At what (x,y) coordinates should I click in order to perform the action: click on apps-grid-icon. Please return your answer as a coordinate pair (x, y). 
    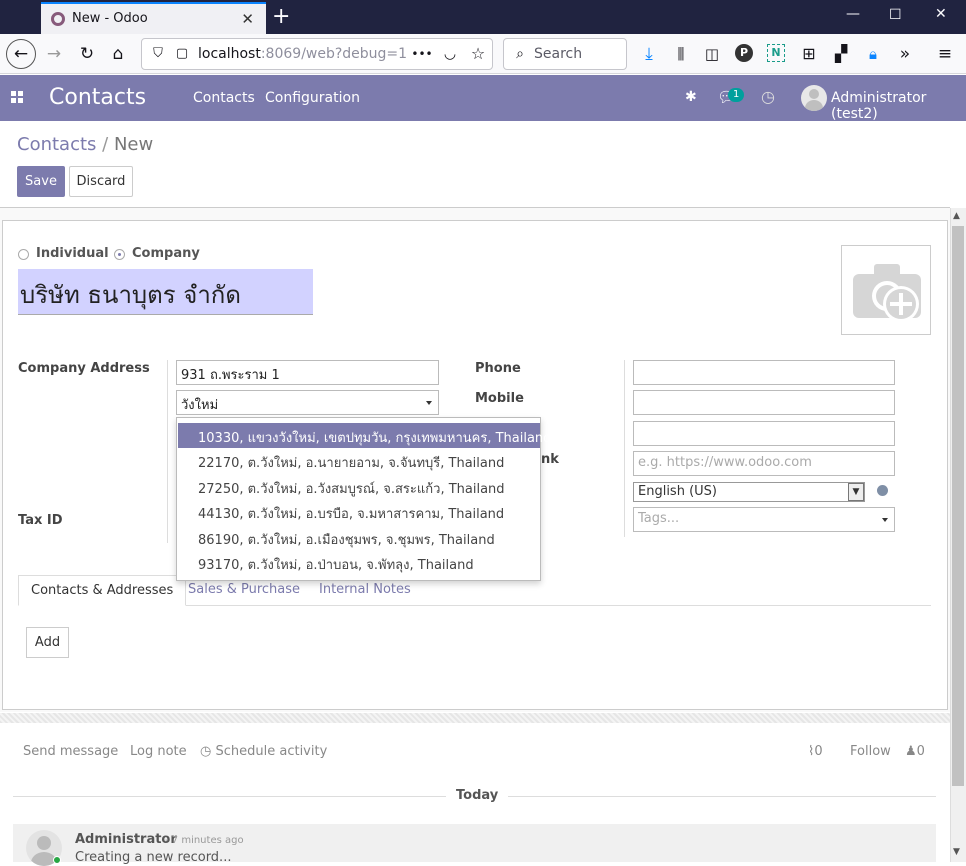
    Looking at the image, I should click on (17, 97).